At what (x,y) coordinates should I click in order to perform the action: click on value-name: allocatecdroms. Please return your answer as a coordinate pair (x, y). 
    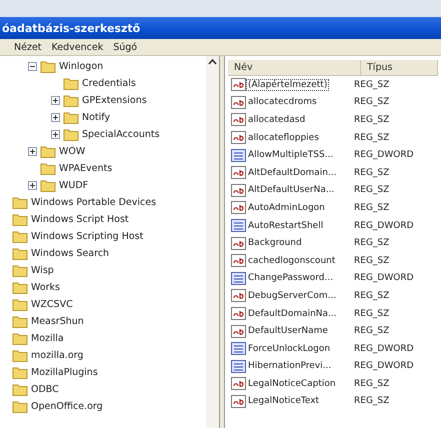
    Looking at the image, I should click on (282, 102).